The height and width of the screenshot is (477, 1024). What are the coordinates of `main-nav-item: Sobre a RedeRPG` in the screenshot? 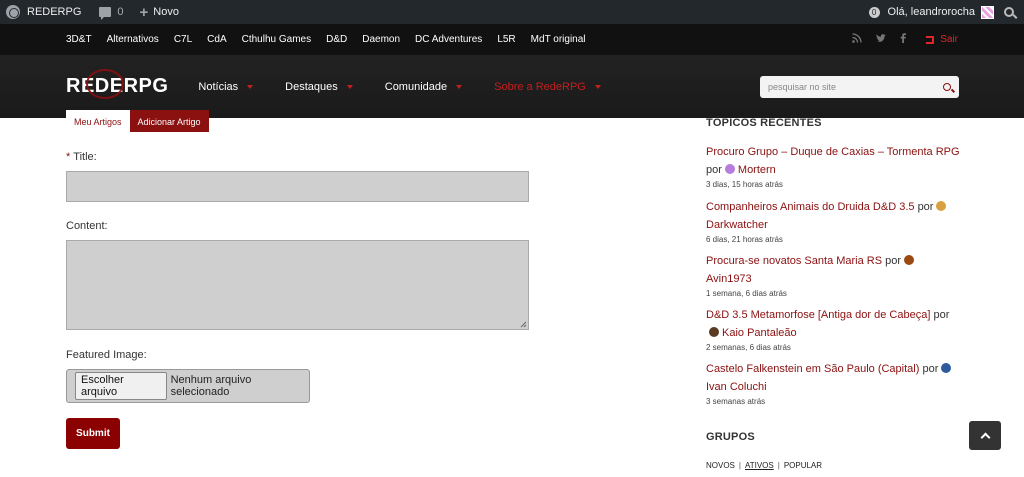 It's located at (554, 87).